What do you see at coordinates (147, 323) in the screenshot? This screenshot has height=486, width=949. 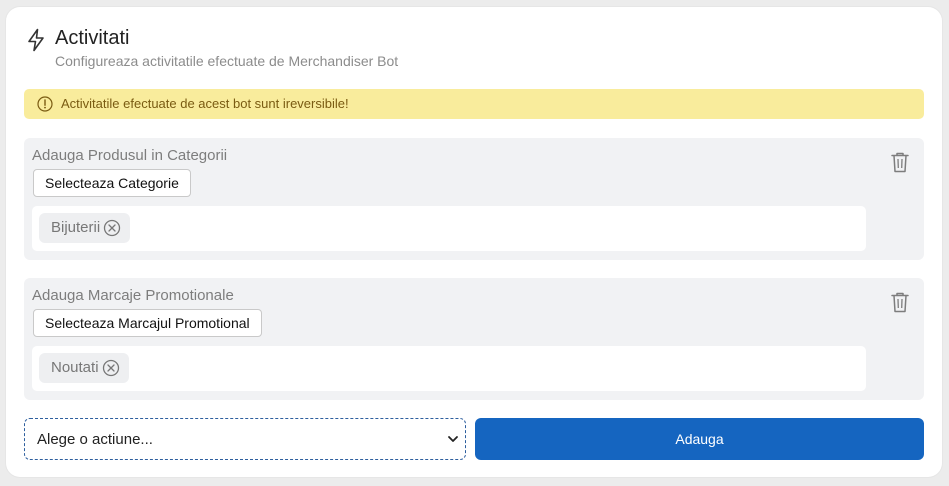 I see `select-promo-badge-button: Selecteaza Marcajul Promotional` at bounding box center [147, 323].